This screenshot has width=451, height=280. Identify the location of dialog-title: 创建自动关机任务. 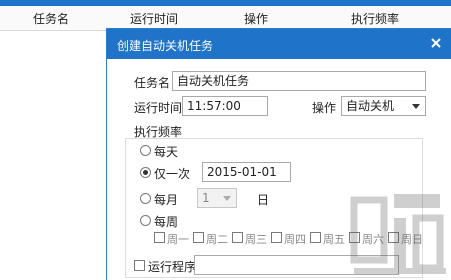
(165, 46).